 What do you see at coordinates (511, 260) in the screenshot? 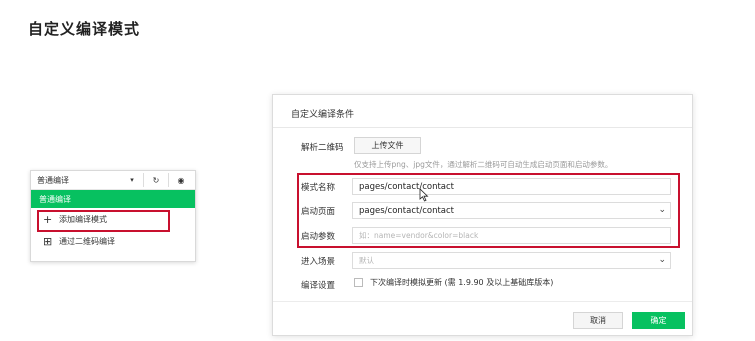
I see `scene-select: 默认 ⌄` at bounding box center [511, 260].